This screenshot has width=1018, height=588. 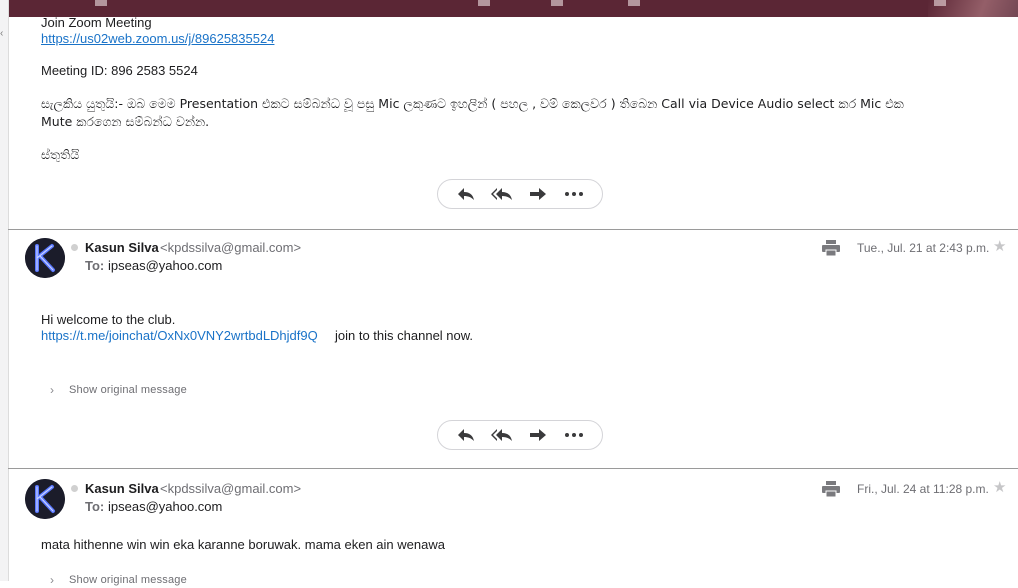 What do you see at coordinates (96, 22) in the screenshot?
I see `join-zoom-text: Join Zoom Meeting` at bounding box center [96, 22].